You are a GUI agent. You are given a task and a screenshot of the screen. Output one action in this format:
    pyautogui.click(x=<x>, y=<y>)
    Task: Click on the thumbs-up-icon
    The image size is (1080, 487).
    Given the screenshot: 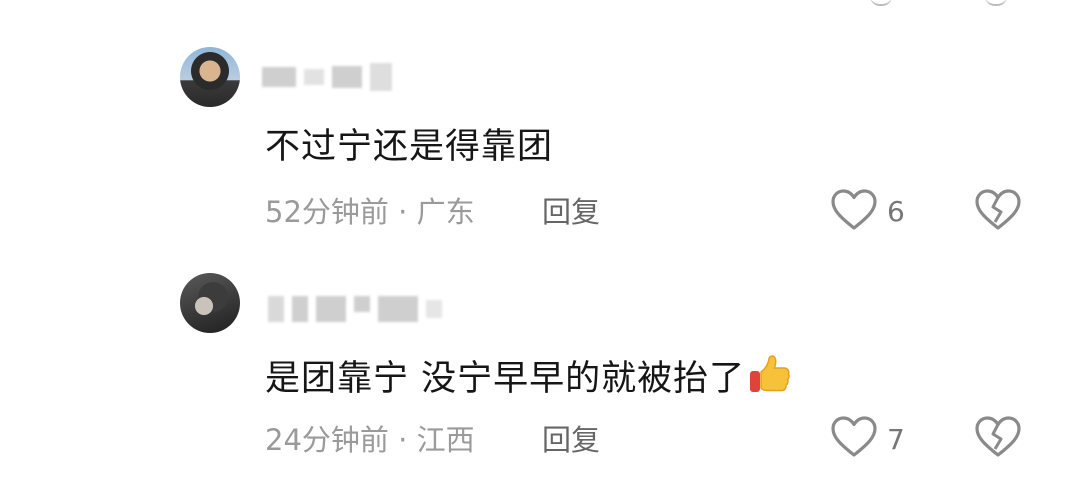 What is the action you would take?
    pyautogui.click(x=770, y=373)
    